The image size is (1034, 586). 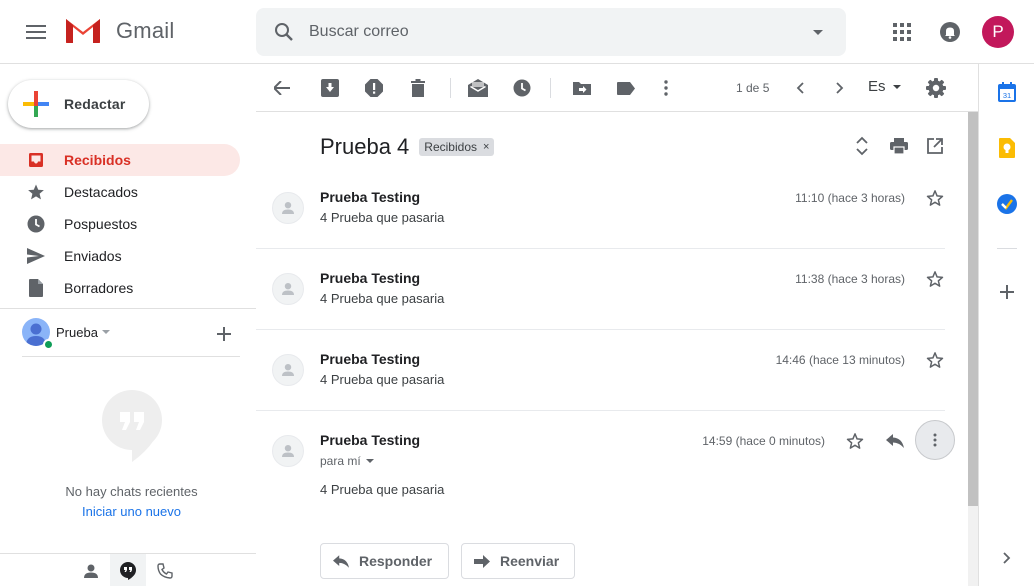 I want to click on sidebar-item-label: Enviados, so click(x=93, y=256).